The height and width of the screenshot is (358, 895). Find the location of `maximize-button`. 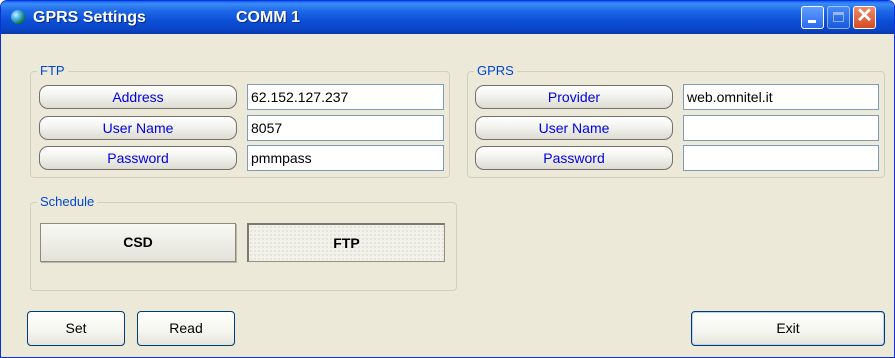

maximize-button is located at coordinates (838, 17).